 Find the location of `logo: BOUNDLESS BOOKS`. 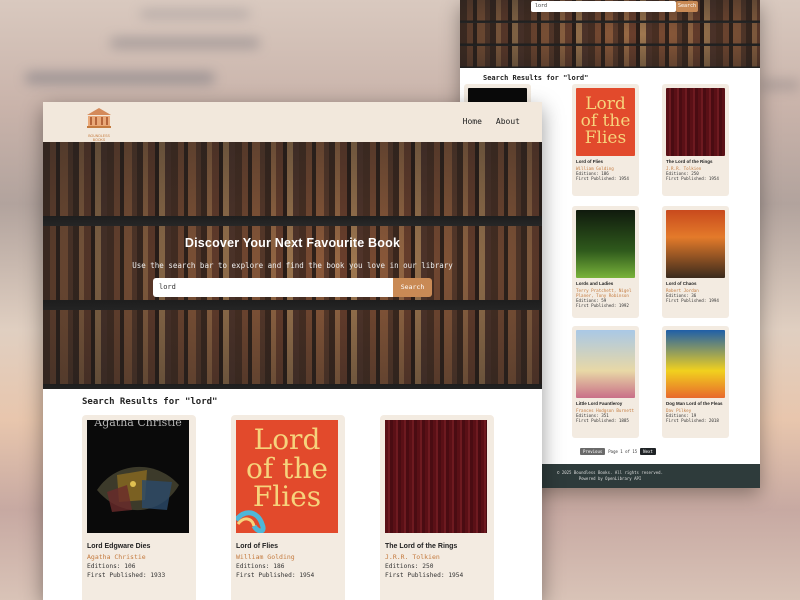

logo: BOUNDLESS BOOKS is located at coordinates (99, 124).